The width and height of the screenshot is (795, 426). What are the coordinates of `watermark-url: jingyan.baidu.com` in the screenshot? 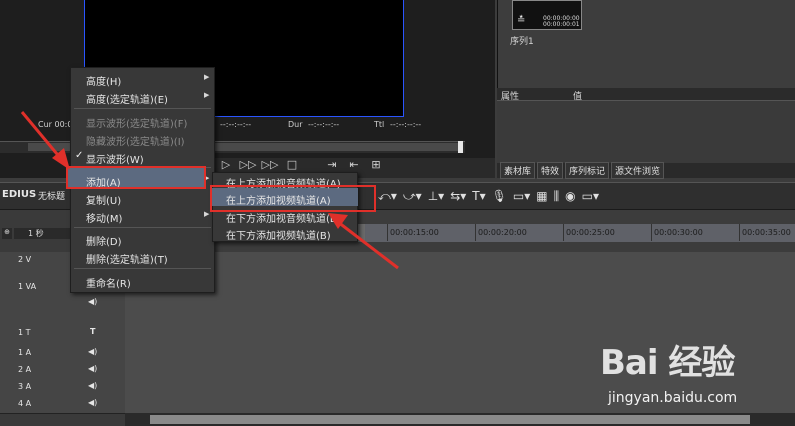 It's located at (673, 398).